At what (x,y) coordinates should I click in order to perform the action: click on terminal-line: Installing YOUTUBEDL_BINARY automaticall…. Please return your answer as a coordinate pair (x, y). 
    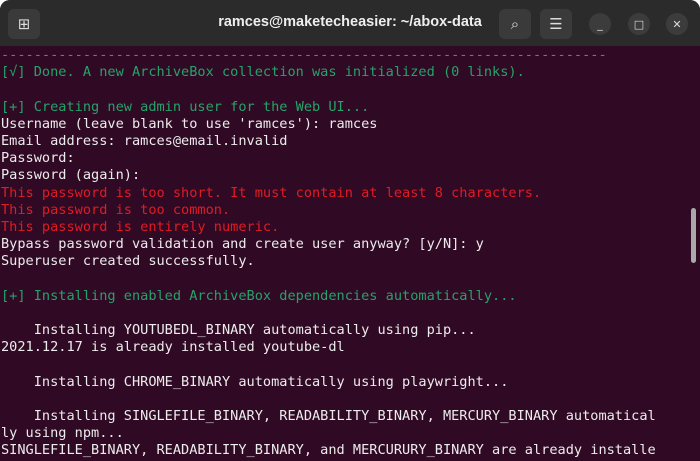
    Looking at the image, I should click on (238, 330).